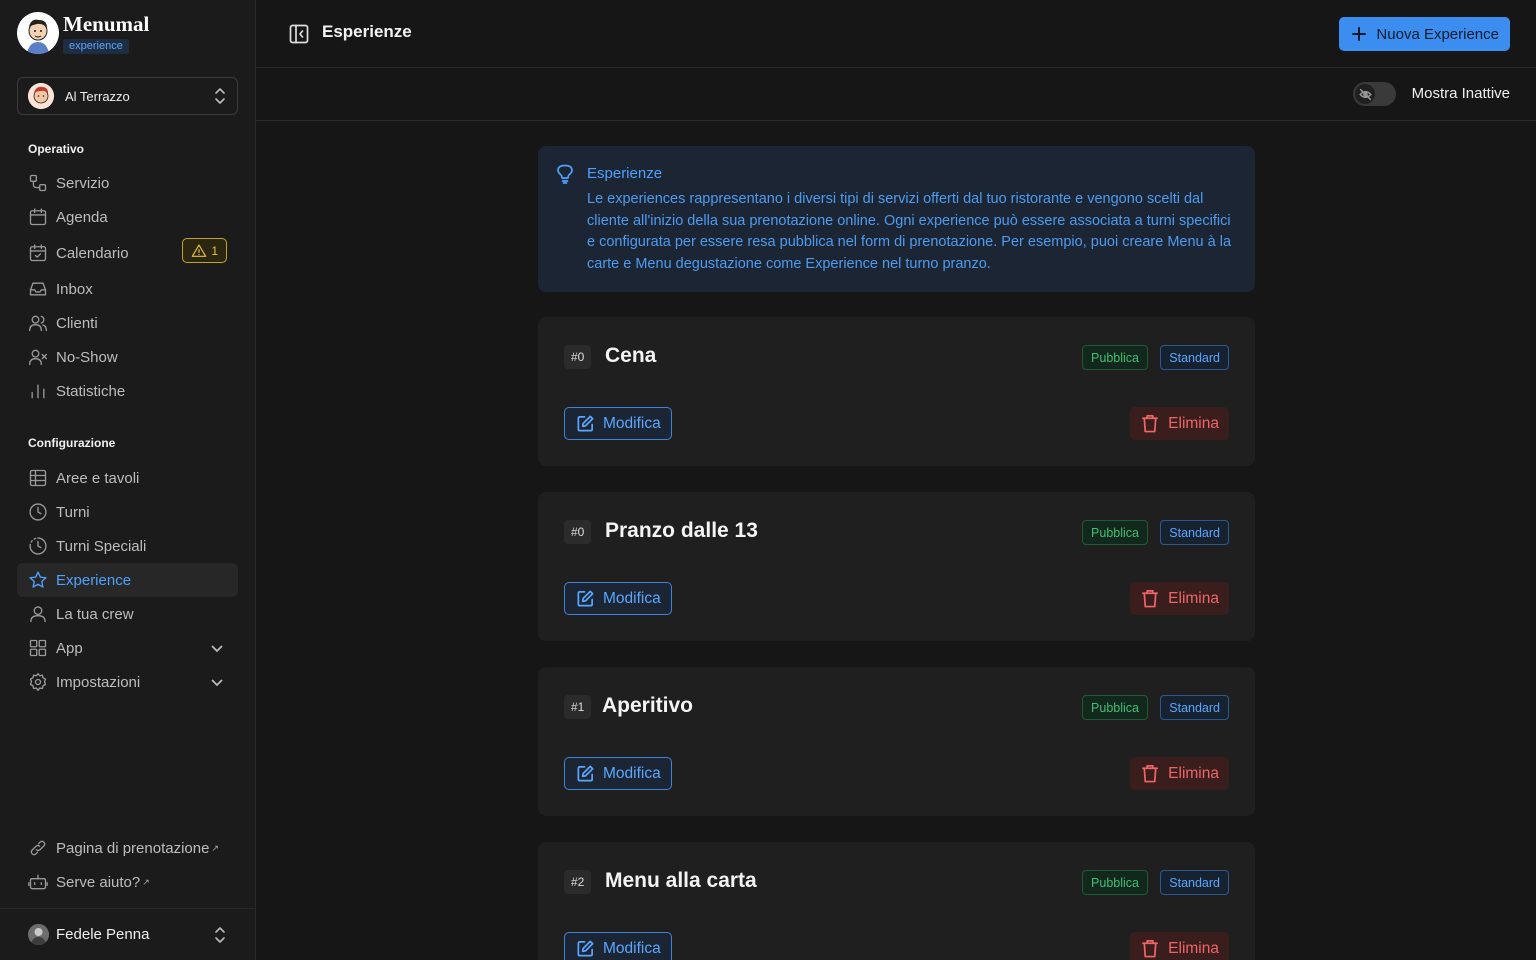 The image size is (1536, 960). What do you see at coordinates (199, 250) in the screenshot?
I see `warning-icon` at bounding box center [199, 250].